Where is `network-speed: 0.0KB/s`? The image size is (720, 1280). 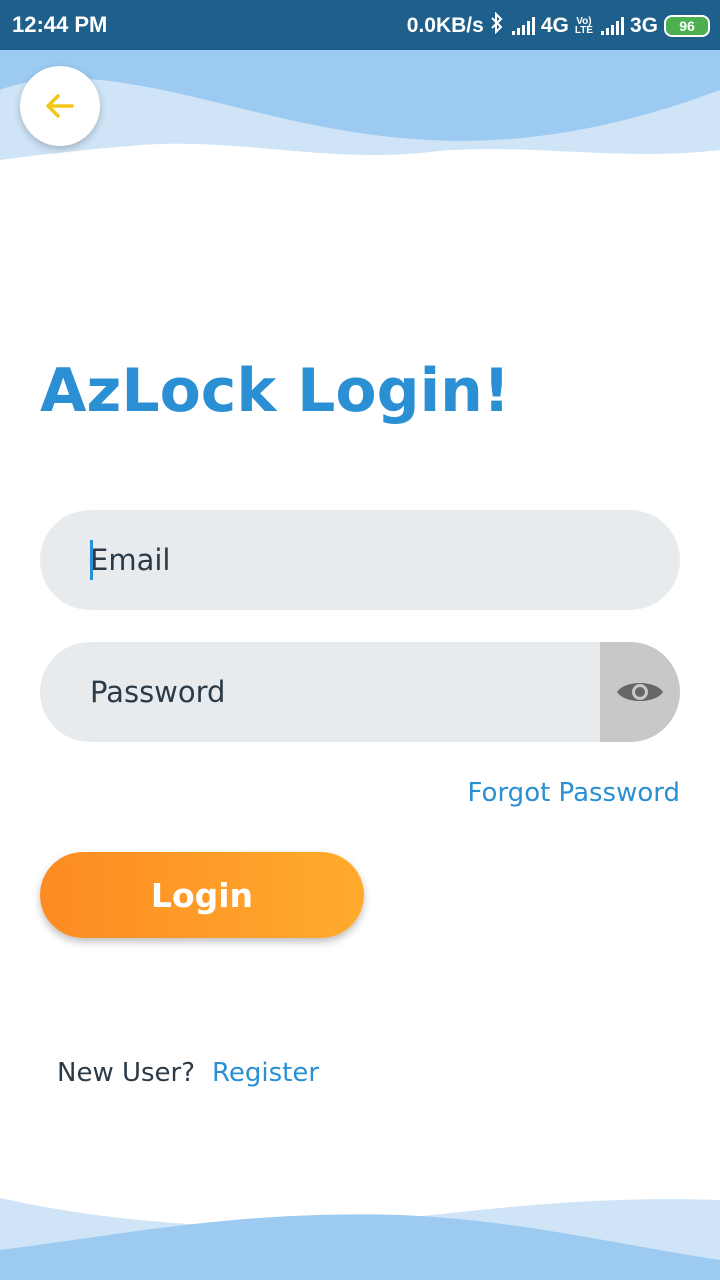
network-speed: 0.0KB/s is located at coordinates (445, 25).